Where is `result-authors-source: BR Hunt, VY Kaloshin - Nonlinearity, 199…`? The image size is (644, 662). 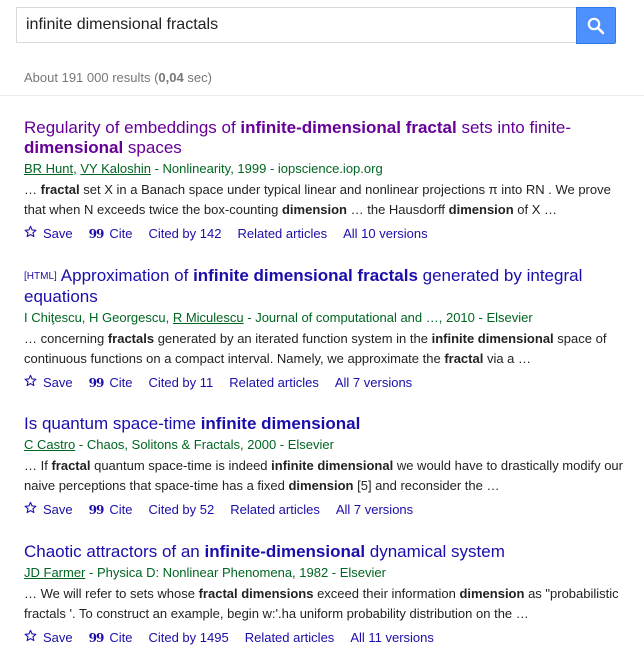
result-authors-source: BR Hunt, VY Kaloshin - Nonlinearity, 199… is located at coordinates (324, 169).